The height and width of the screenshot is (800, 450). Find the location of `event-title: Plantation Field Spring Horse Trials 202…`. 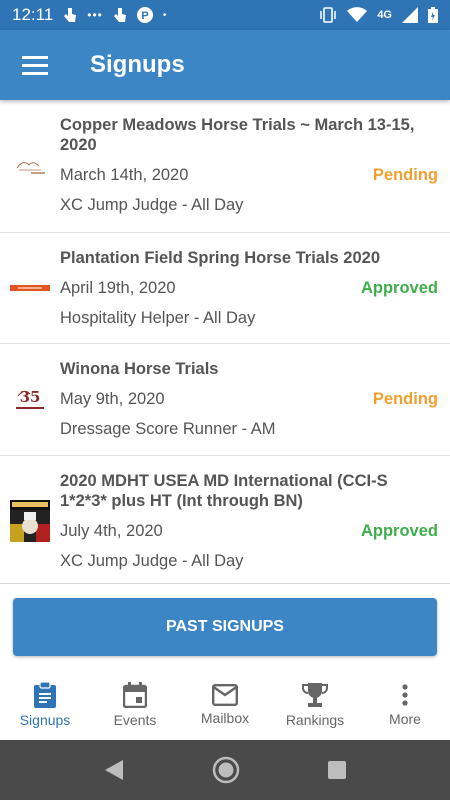

event-title: Plantation Field Spring Horse Trials 202… is located at coordinates (220, 258).